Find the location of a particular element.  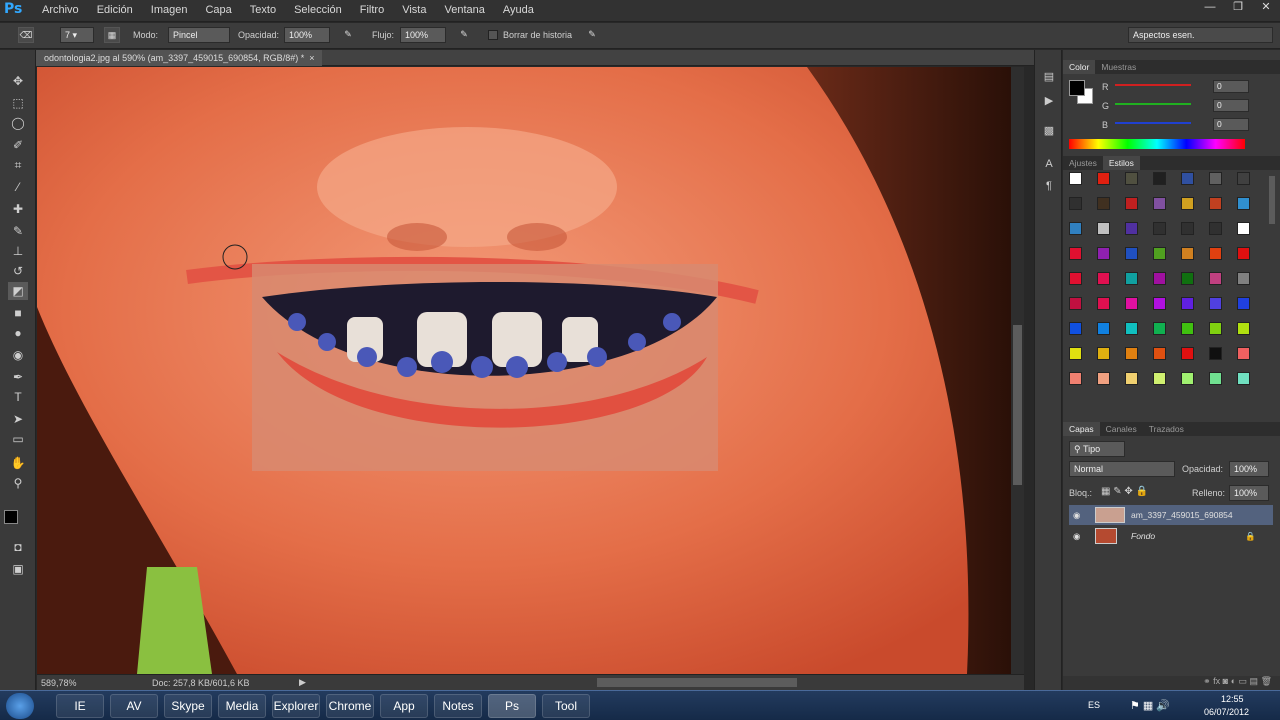

taskbar-app-notes: Notes is located at coordinates (458, 706).